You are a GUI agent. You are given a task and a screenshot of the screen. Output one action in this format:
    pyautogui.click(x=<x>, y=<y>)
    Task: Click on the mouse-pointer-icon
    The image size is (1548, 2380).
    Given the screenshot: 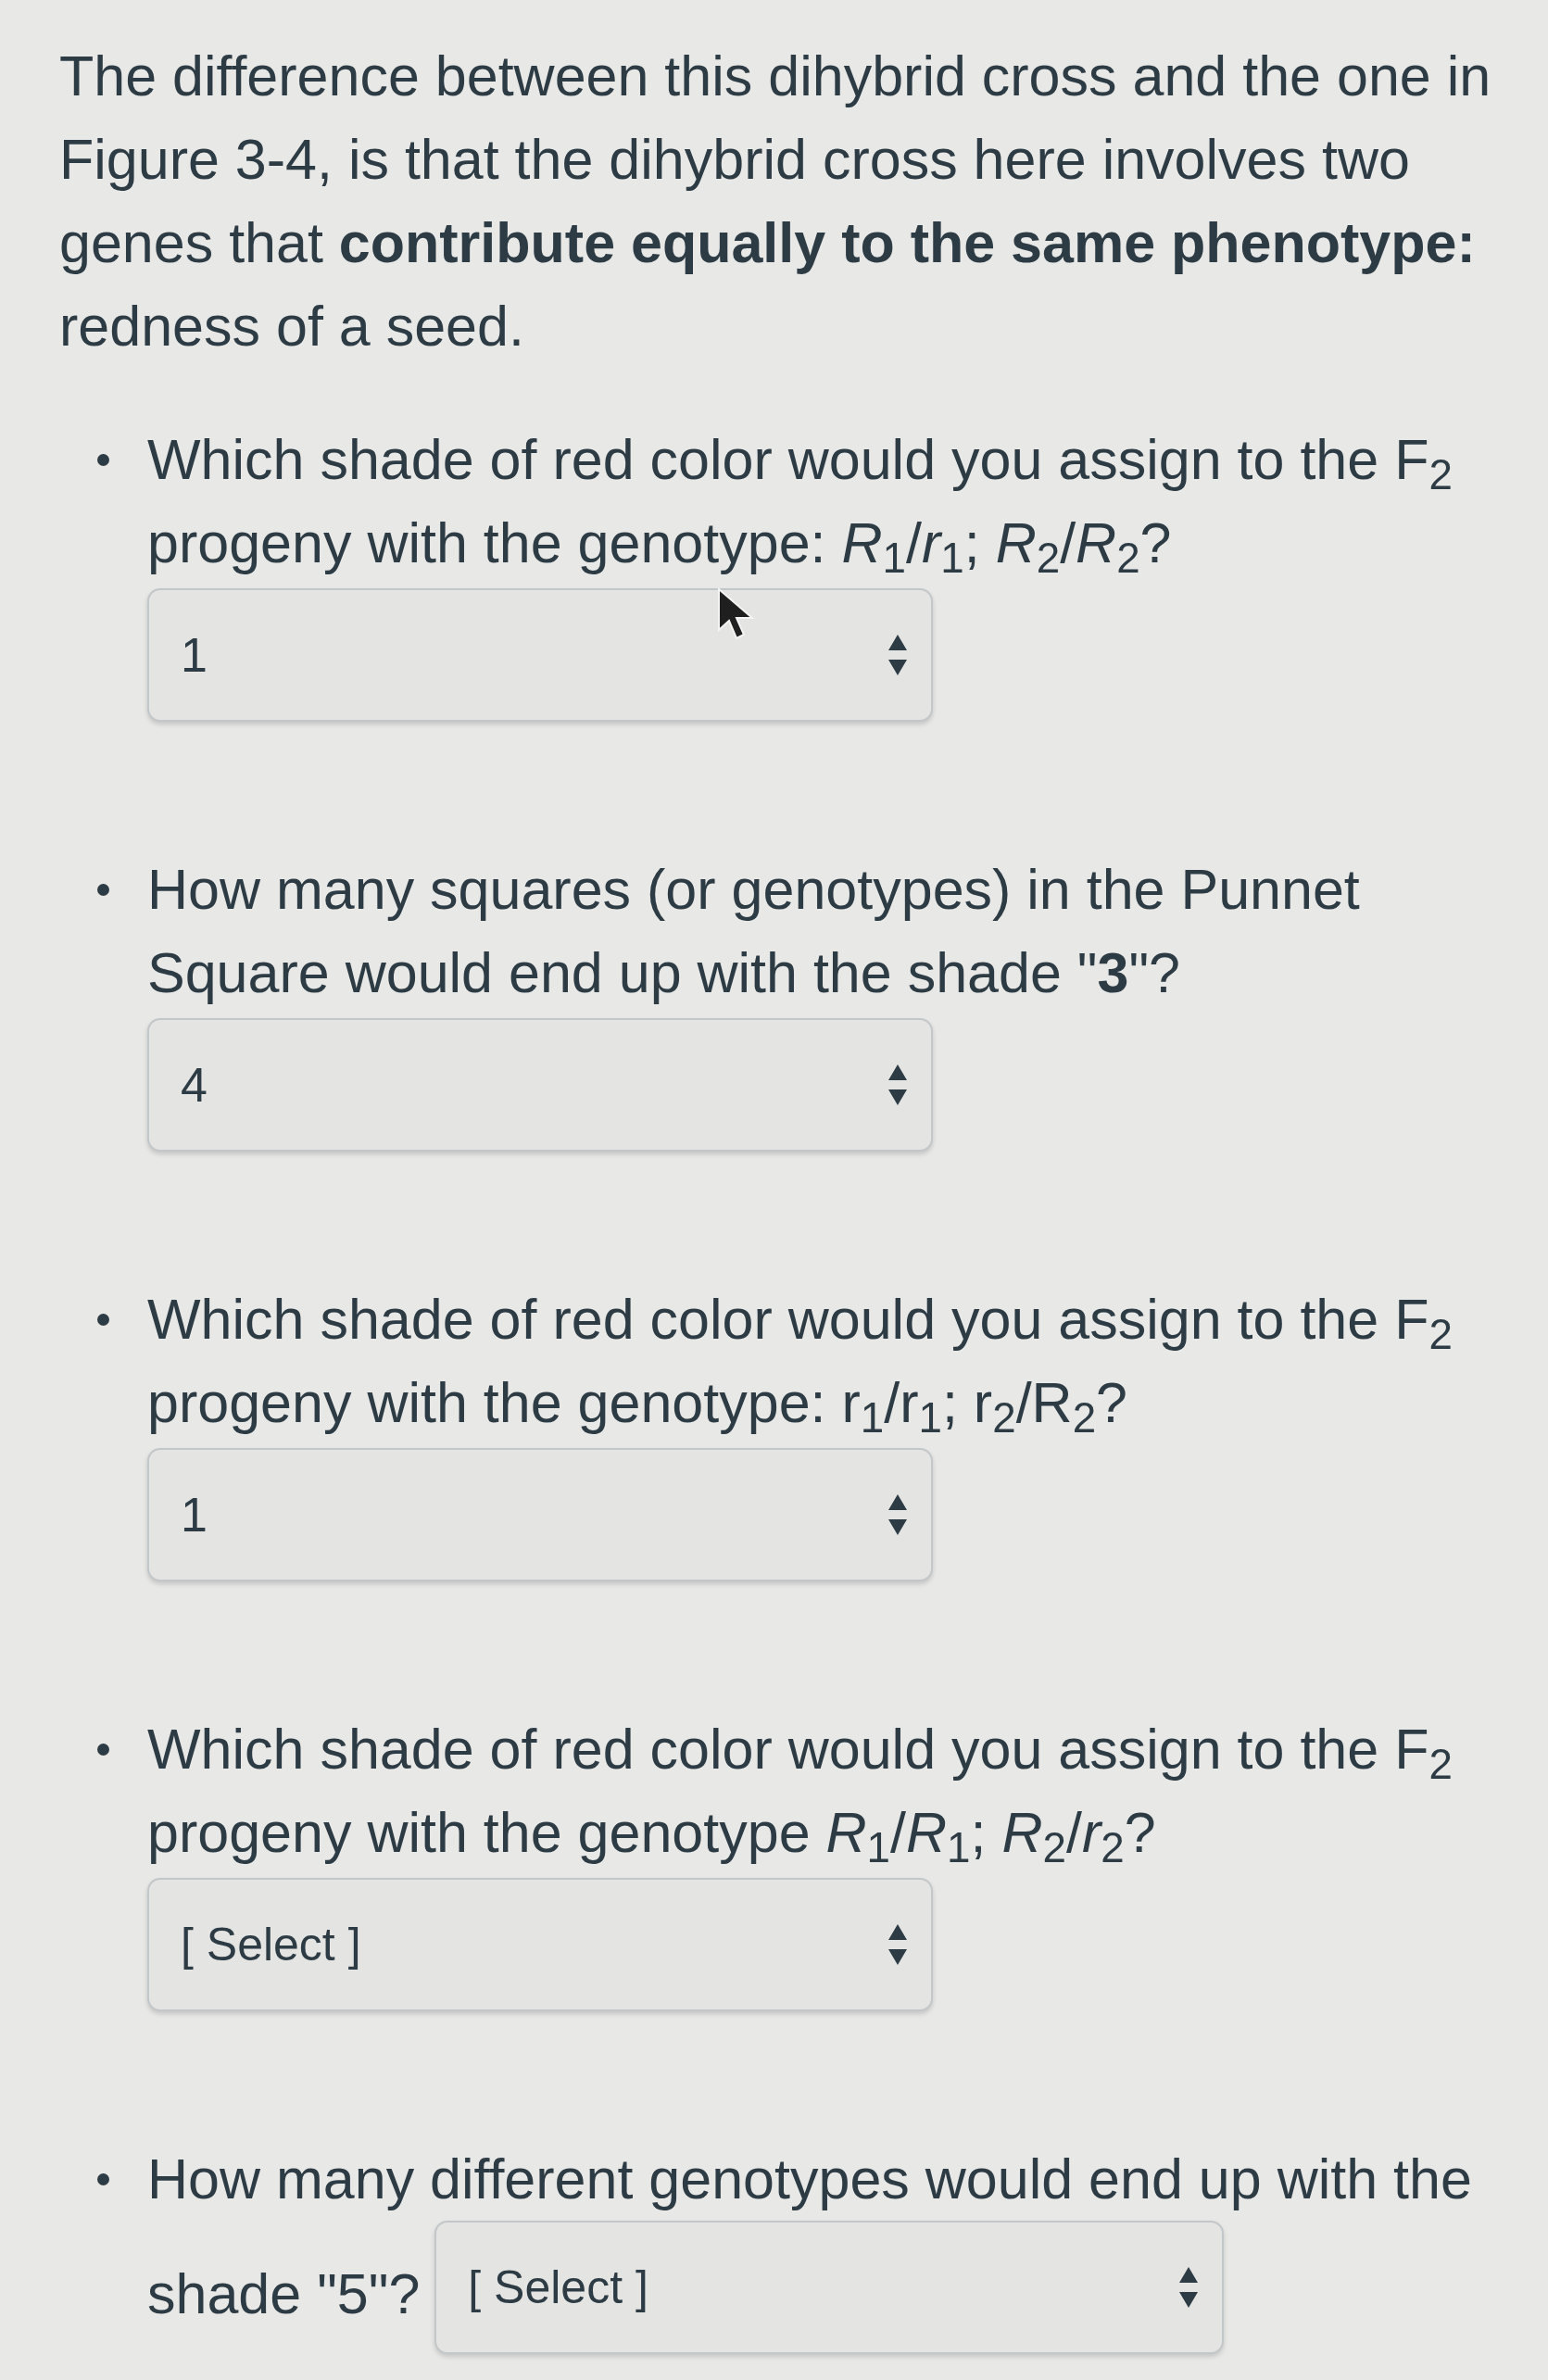 What is the action you would take?
    pyautogui.click(x=736, y=614)
    